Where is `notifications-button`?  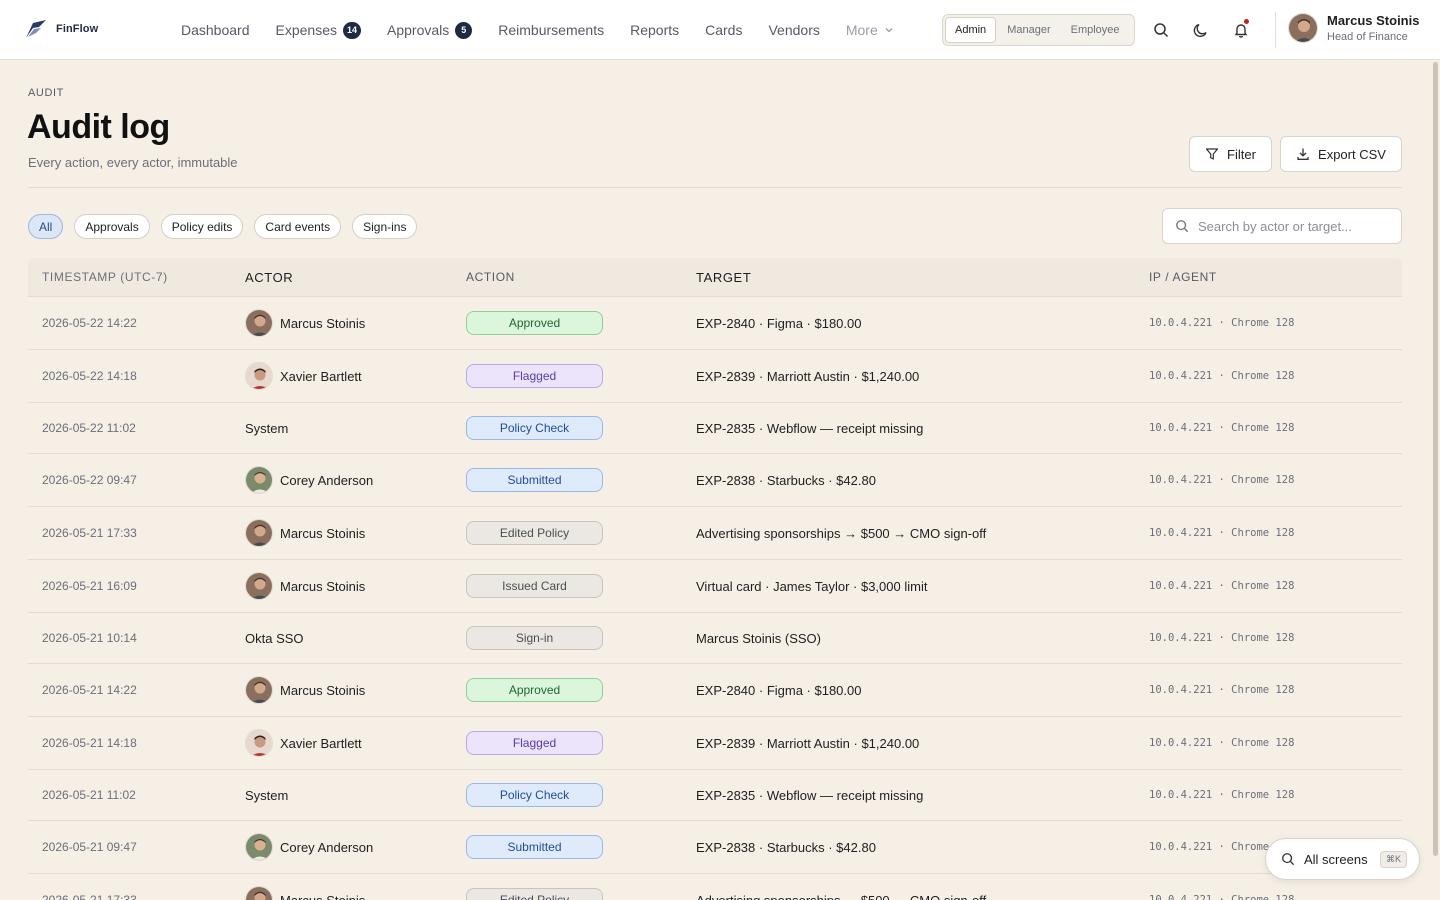 notifications-button is located at coordinates (1241, 29).